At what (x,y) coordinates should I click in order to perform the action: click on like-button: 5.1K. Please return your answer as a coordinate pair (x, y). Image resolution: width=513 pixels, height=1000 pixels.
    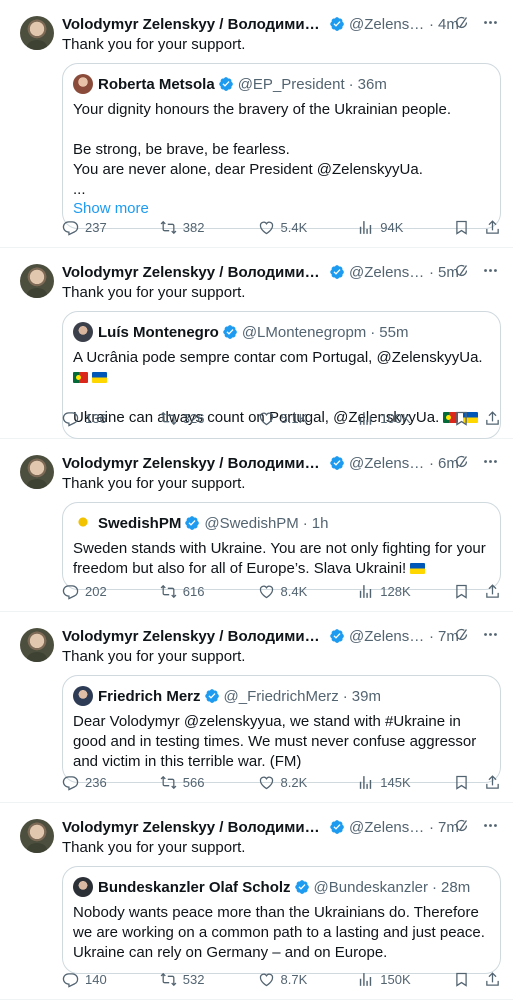
    Looking at the image, I should click on (308, 418).